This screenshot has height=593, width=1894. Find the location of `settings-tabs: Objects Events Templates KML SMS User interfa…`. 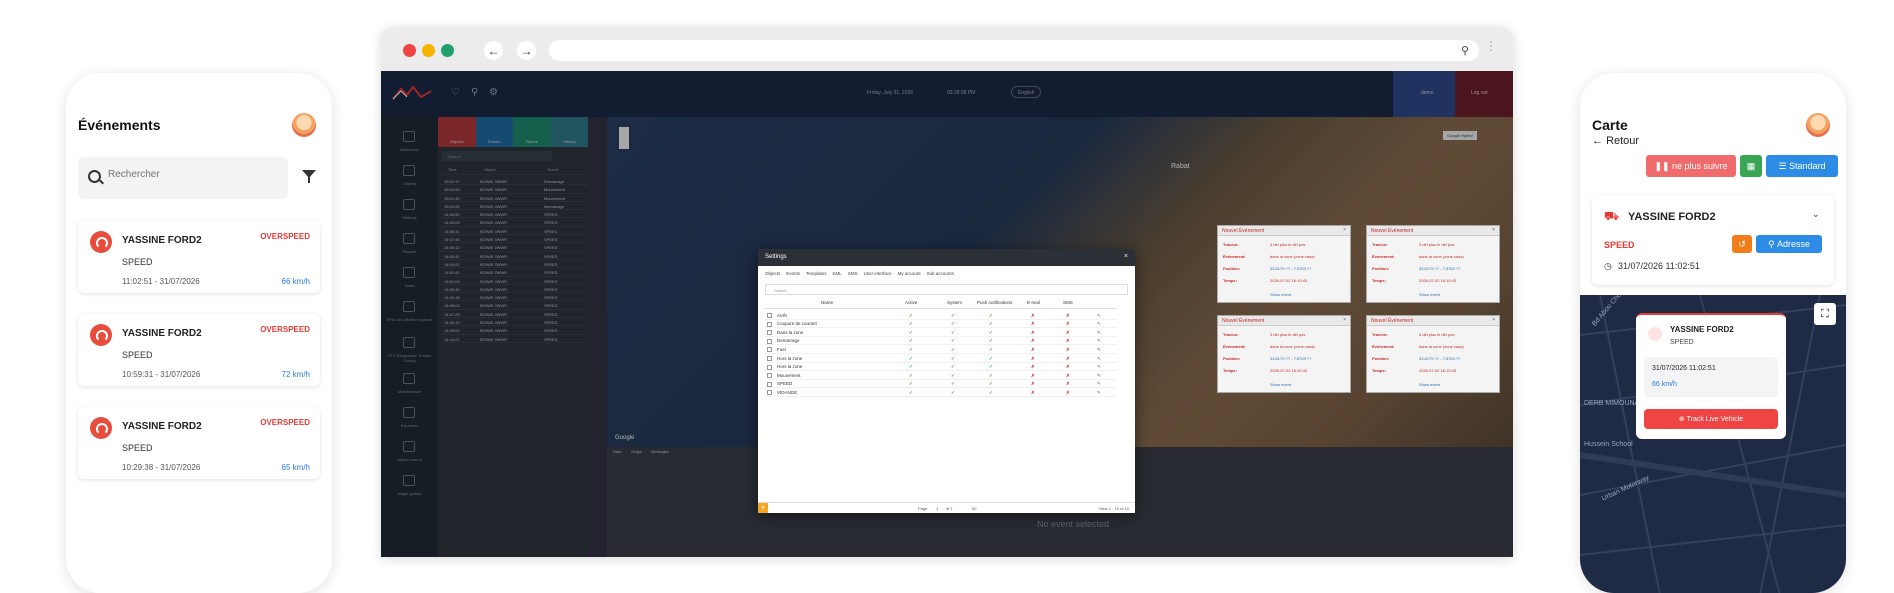

settings-tabs: Objects Events Templates KML SMS User interfa… is located at coordinates (862, 273).